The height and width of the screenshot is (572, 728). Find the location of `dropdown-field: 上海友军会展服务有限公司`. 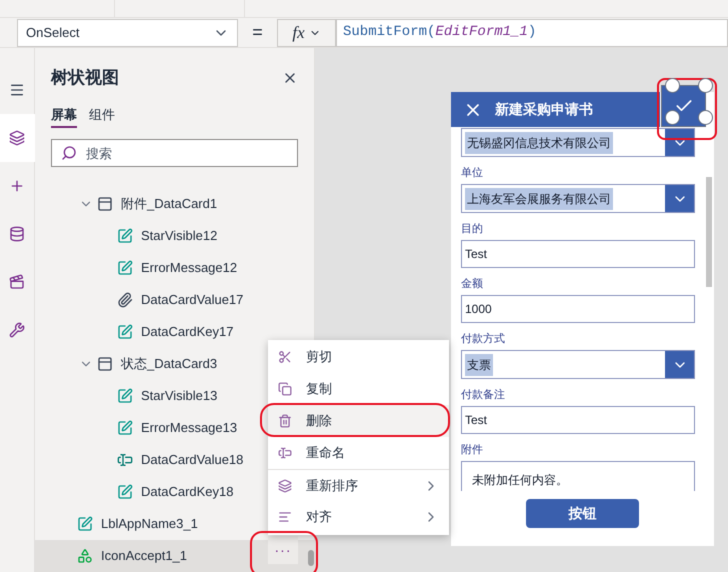

dropdown-field: 上海友军会展服务有限公司 is located at coordinates (578, 198).